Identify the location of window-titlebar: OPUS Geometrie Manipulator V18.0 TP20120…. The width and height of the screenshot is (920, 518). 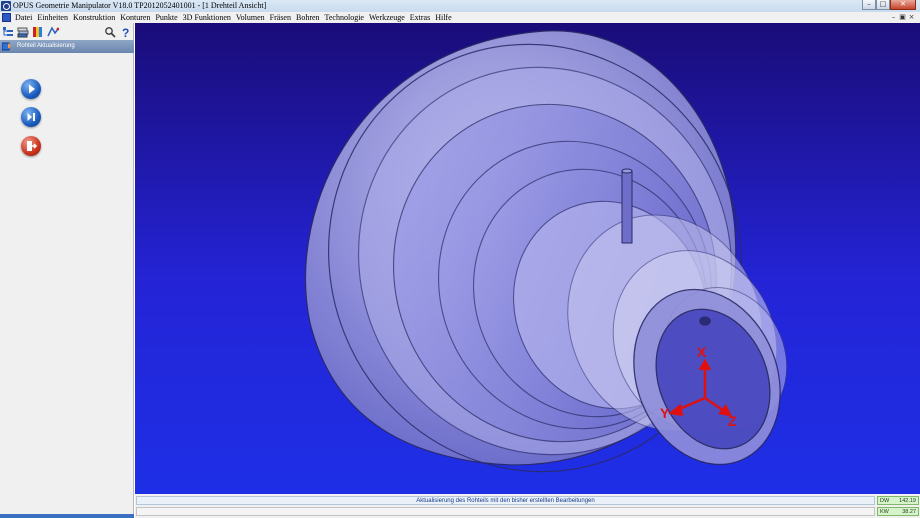
(460, 6).